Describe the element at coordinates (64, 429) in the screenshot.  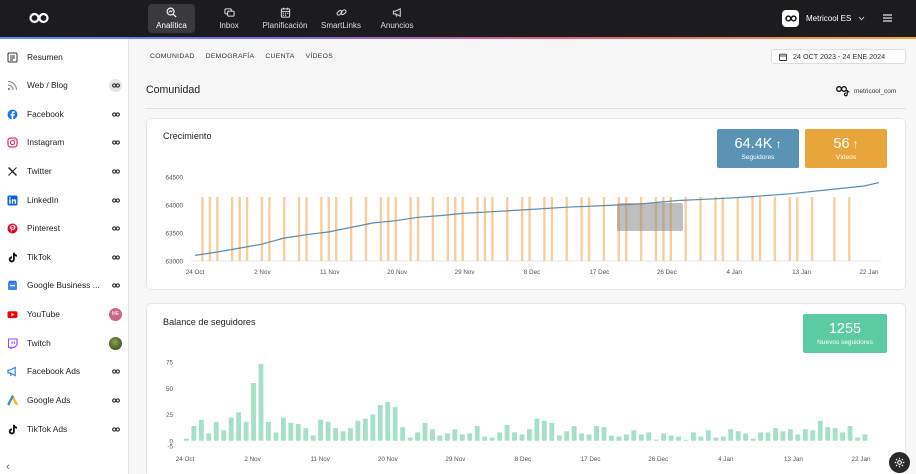
I see `sidebar-item-tiktok-ads: TikTok Ads` at that location.